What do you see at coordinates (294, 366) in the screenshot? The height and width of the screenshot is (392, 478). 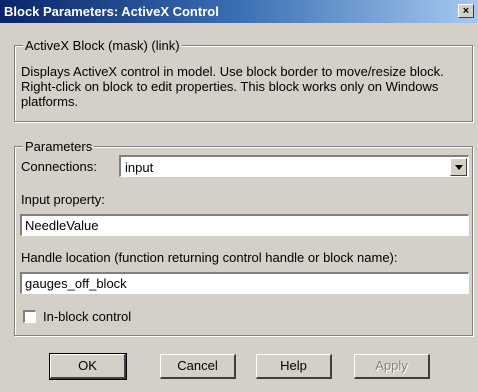 I see `help-button: Help` at bounding box center [294, 366].